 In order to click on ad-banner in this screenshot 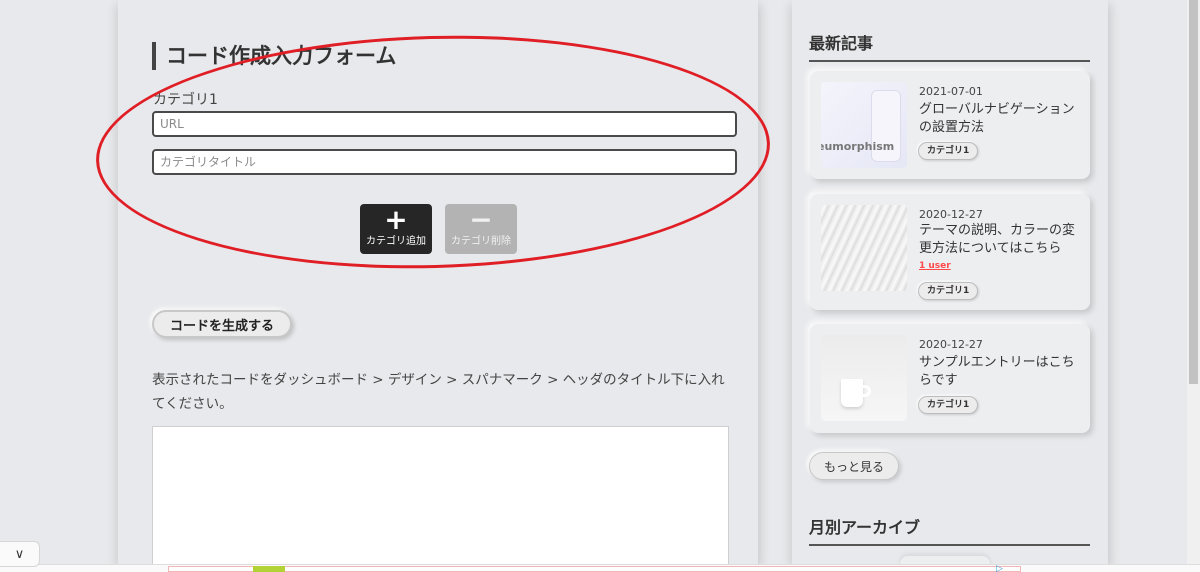, I will do `click(594, 569)`.